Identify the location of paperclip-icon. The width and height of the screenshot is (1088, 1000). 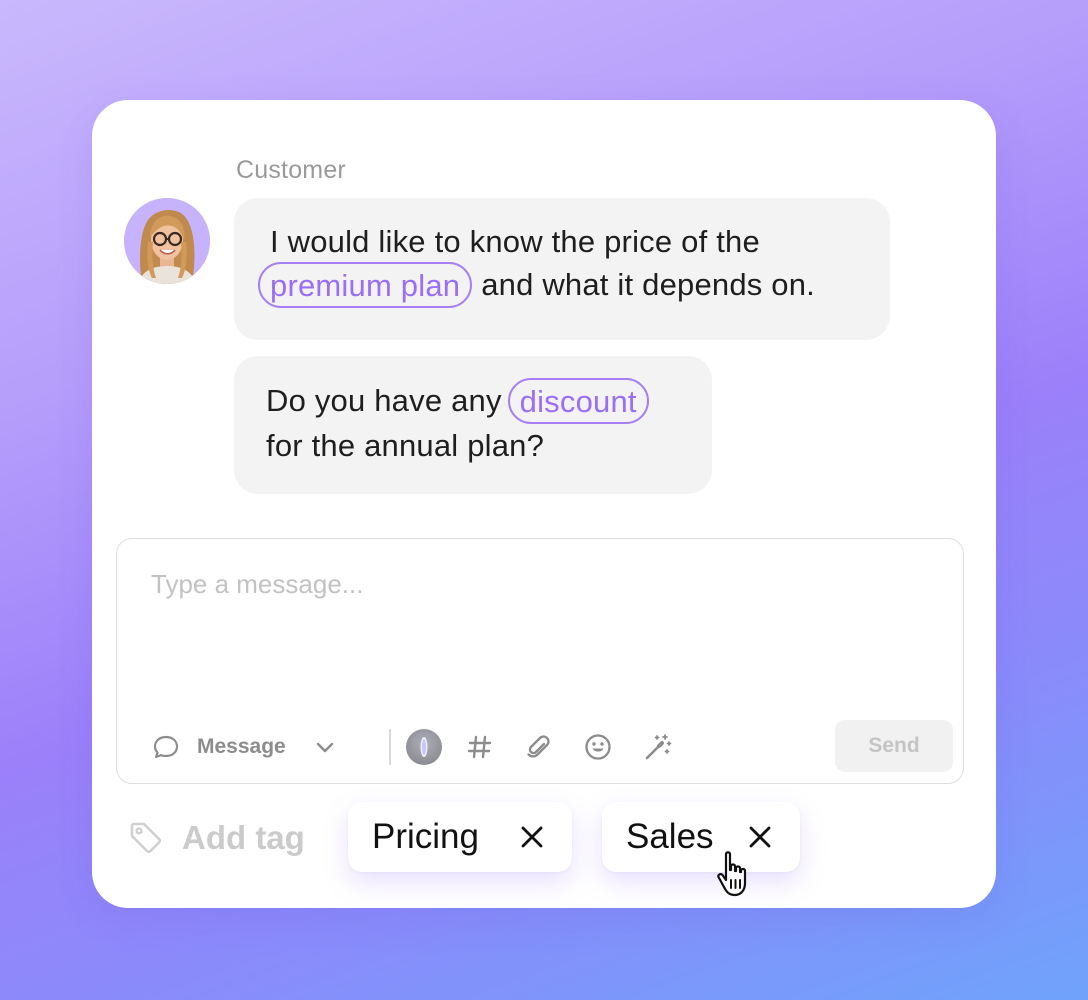
(538, 747).